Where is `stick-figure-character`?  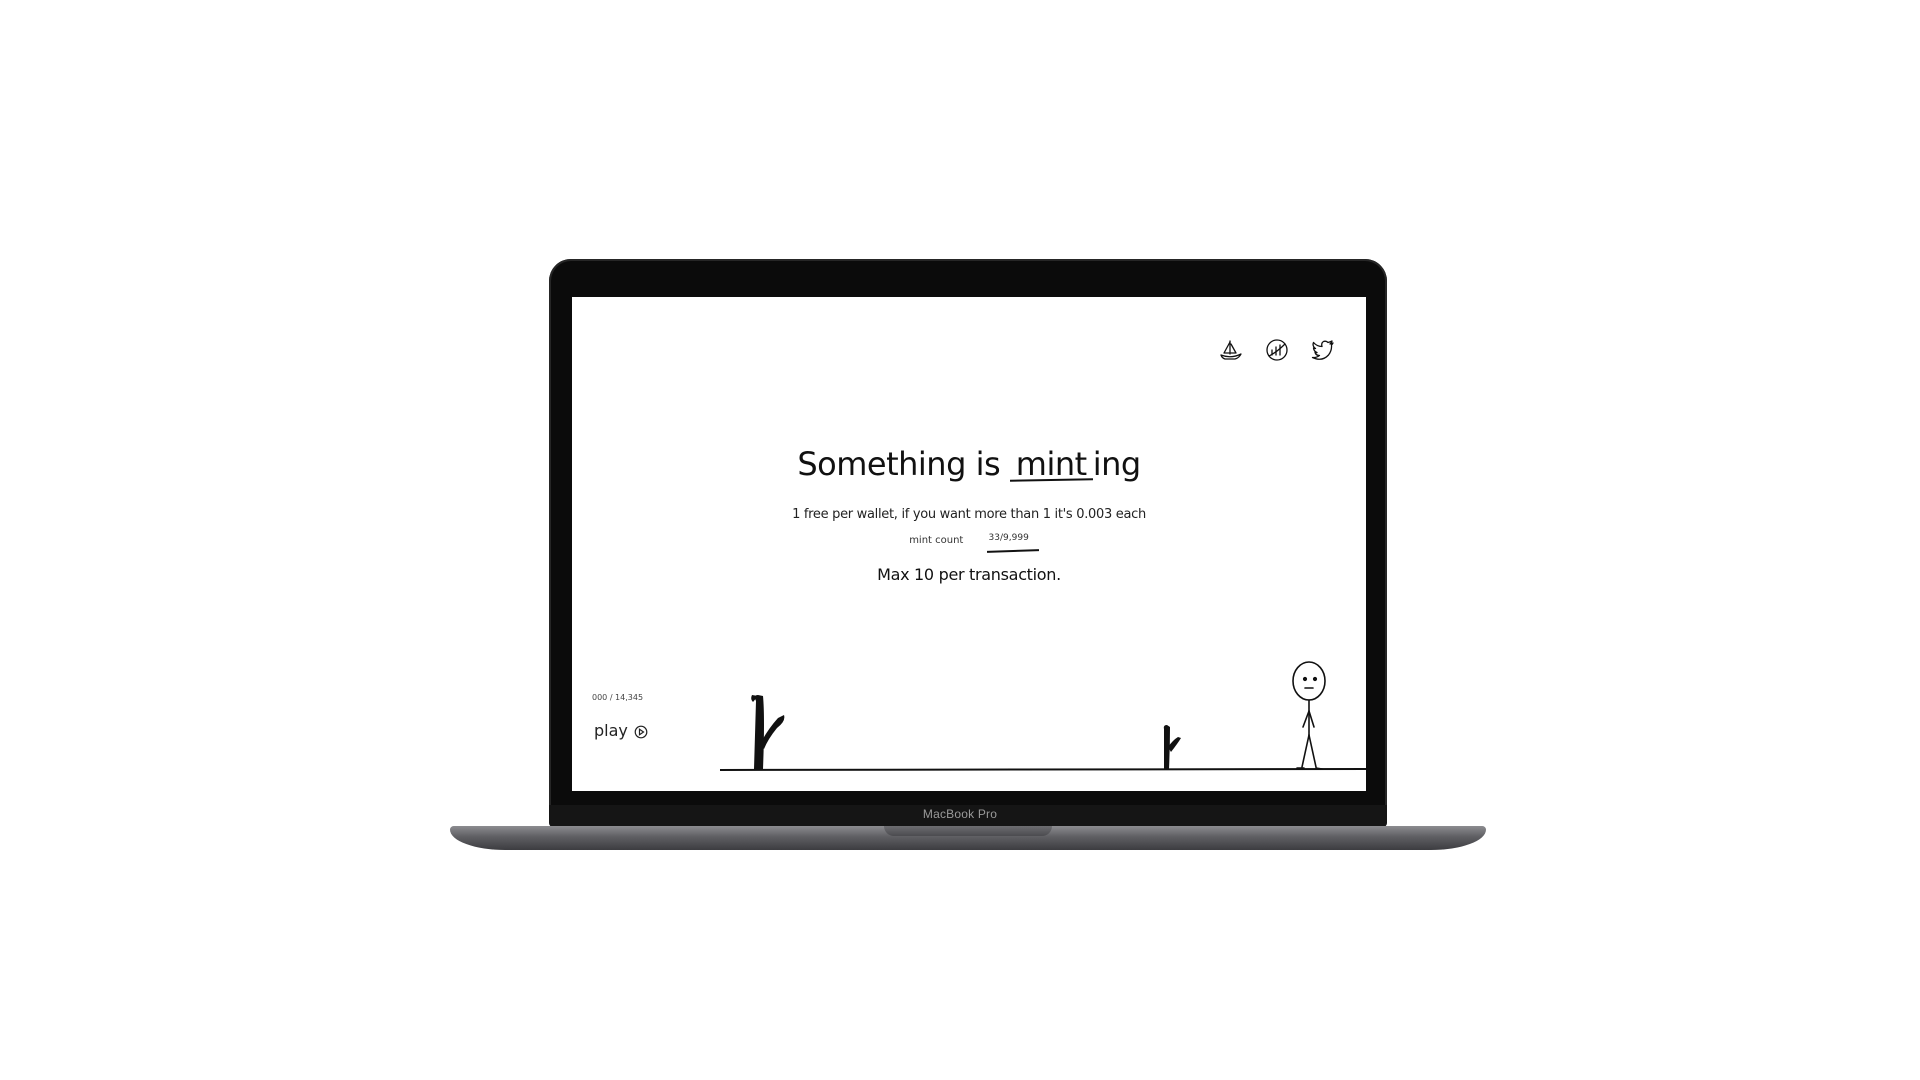 stick-figure-character is located at coordinates (1309, 715).